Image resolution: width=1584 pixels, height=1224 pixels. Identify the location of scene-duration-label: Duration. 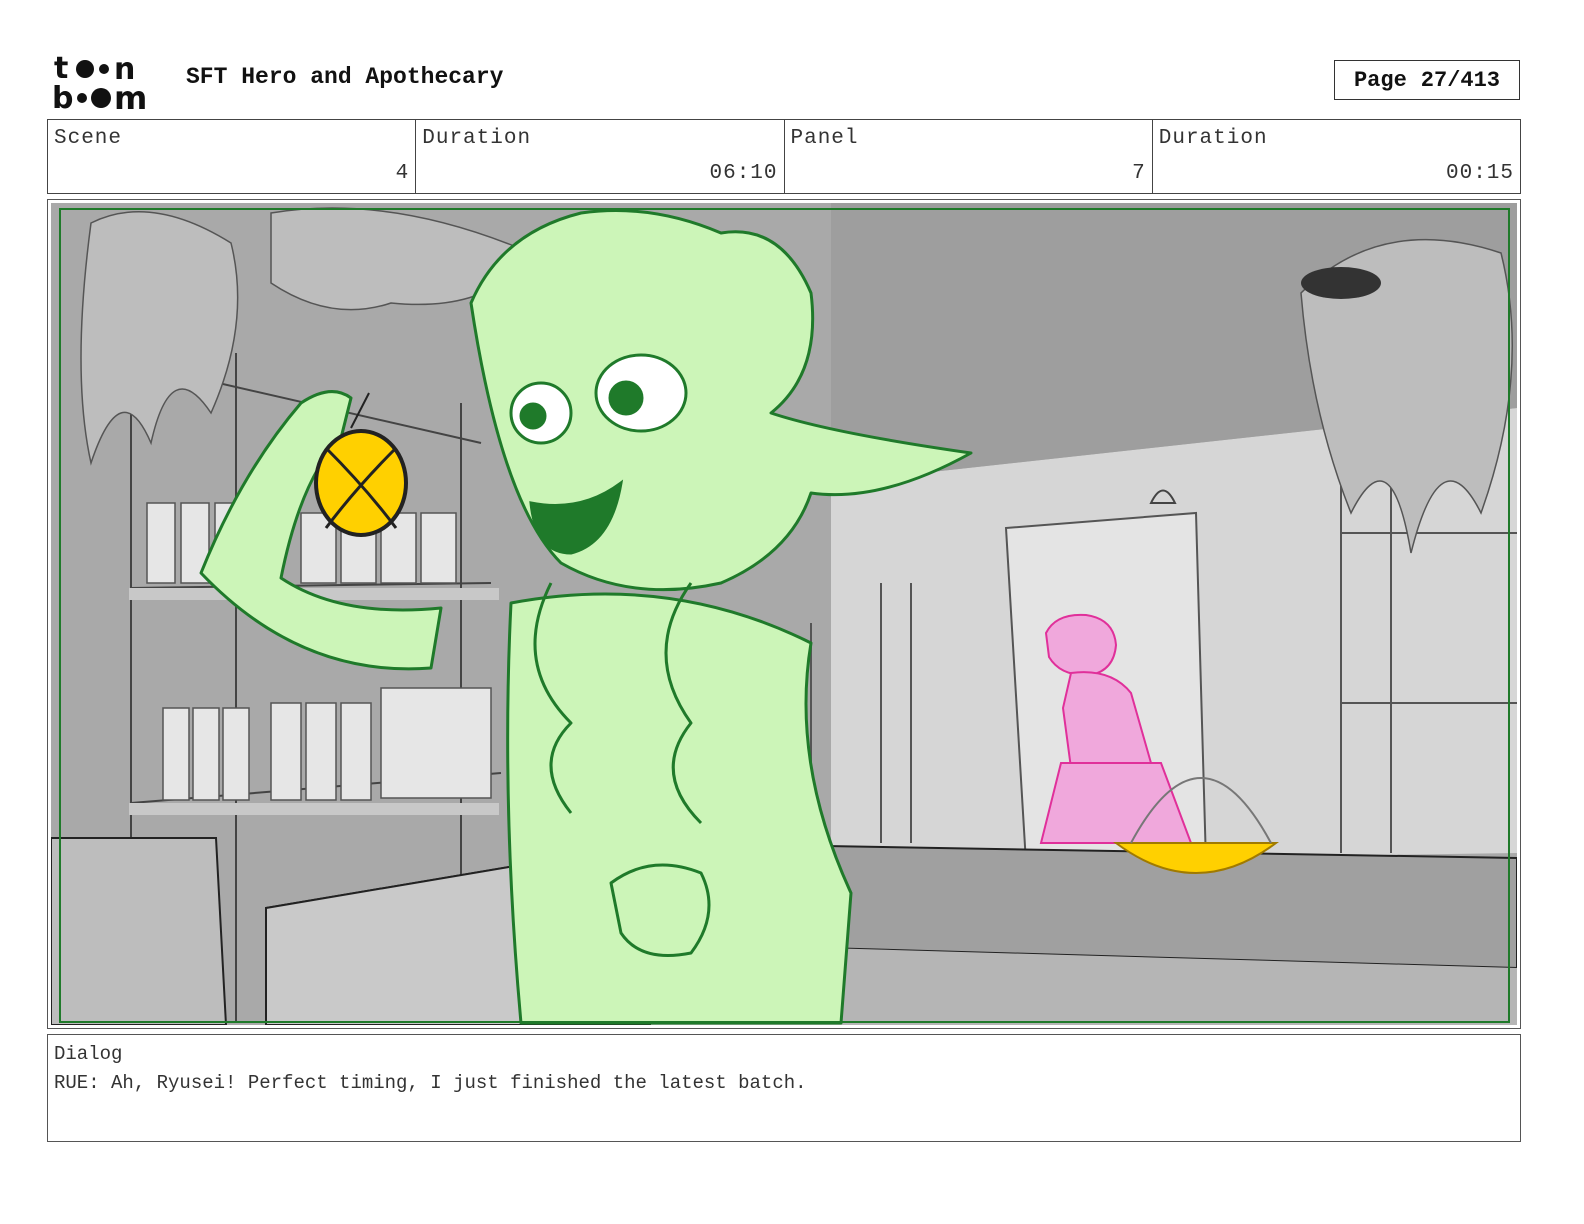
(477, 138).